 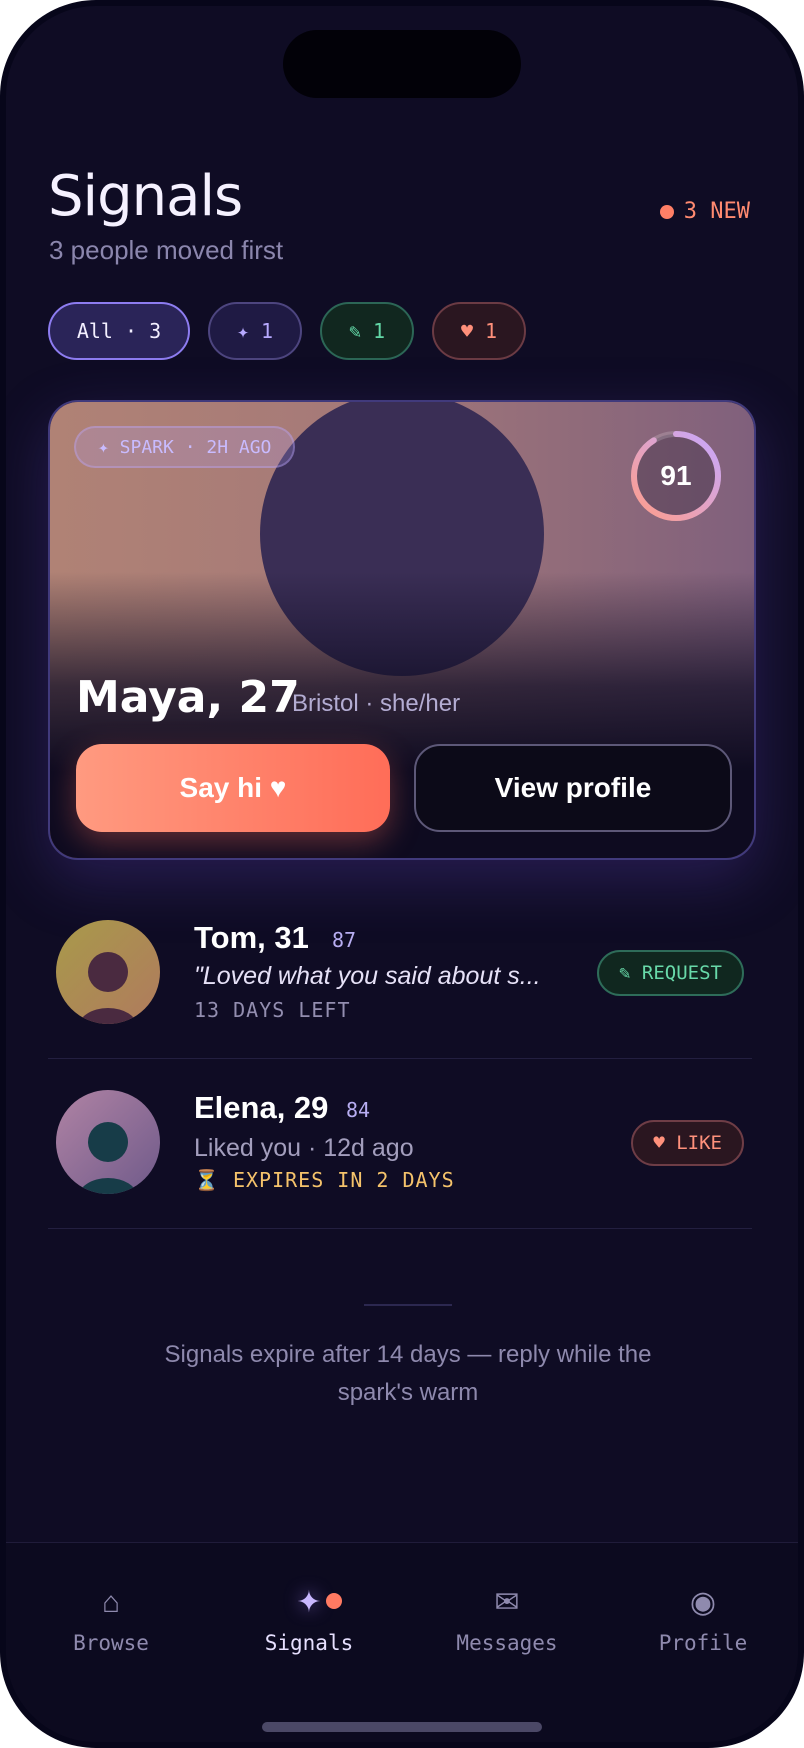 I want to click on new-count-badge: 3 NEW, so click(x=704, y=211).